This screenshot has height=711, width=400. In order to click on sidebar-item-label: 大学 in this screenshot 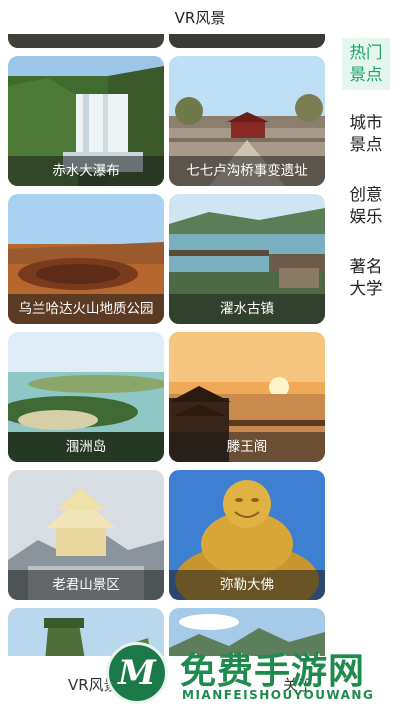, I will do `click(366, 288)`.